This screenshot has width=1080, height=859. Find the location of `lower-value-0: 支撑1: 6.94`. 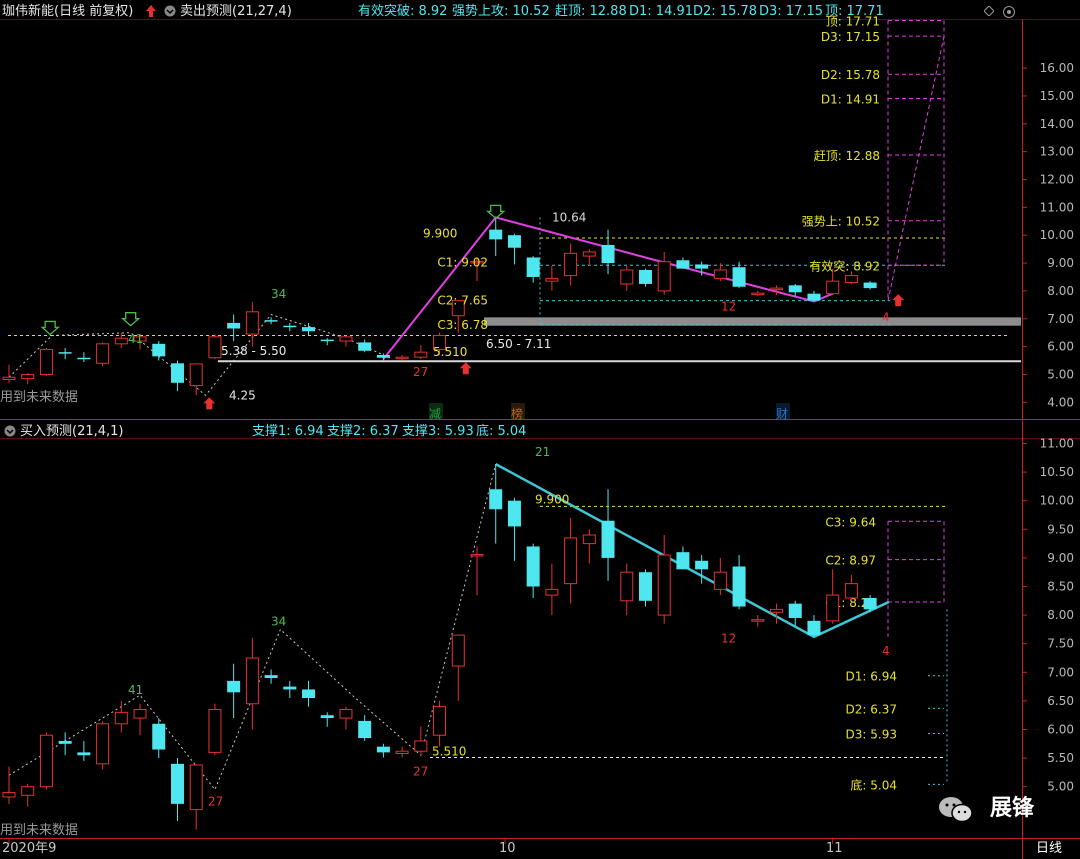

lower-value-0: 支撑1: 6.94 is located at coordinates (288, 431).